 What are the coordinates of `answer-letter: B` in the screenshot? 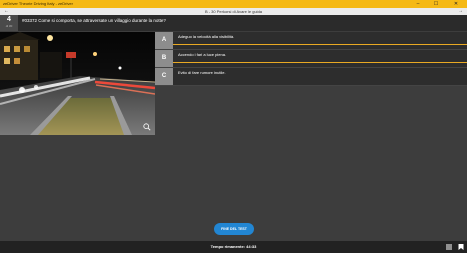 It's located at (164, 58).